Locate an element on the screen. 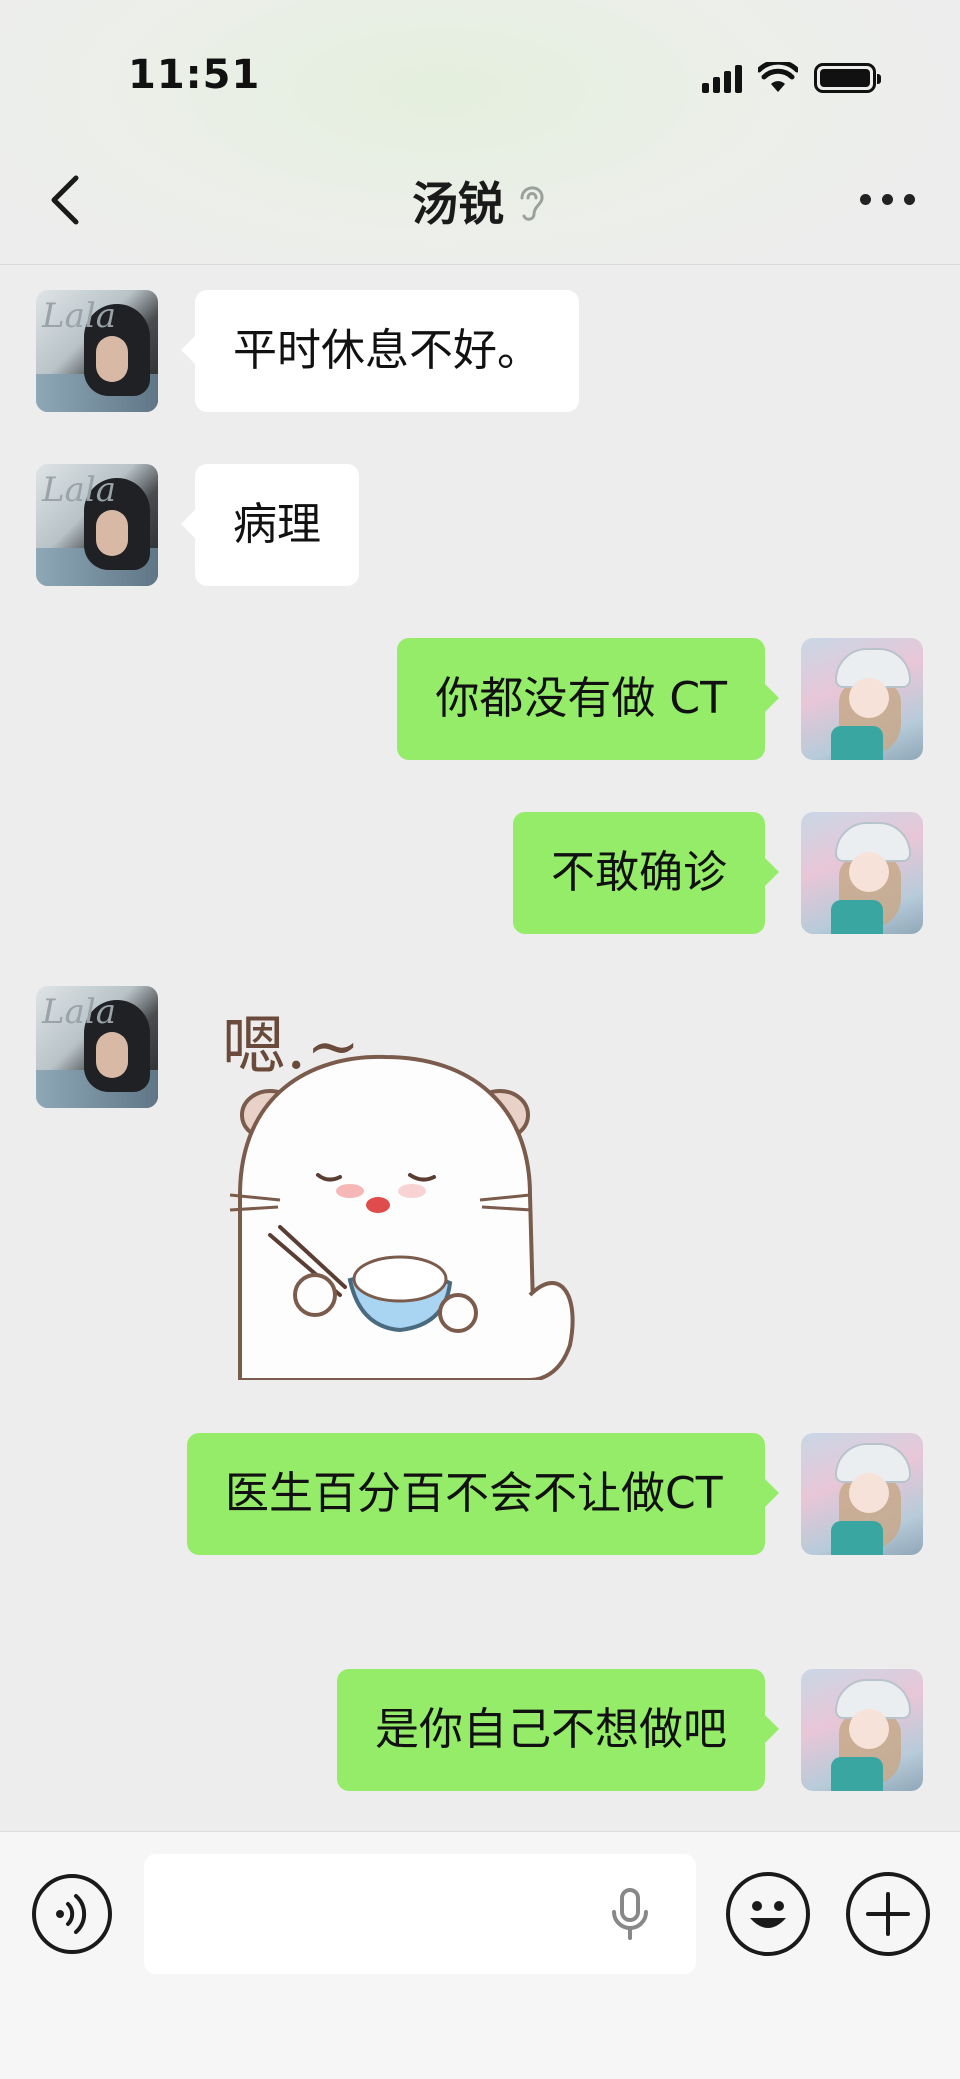 The width and height of the screenshot is (960, 2079). title-area: 汤锐 is located at coordinates (480, 200).